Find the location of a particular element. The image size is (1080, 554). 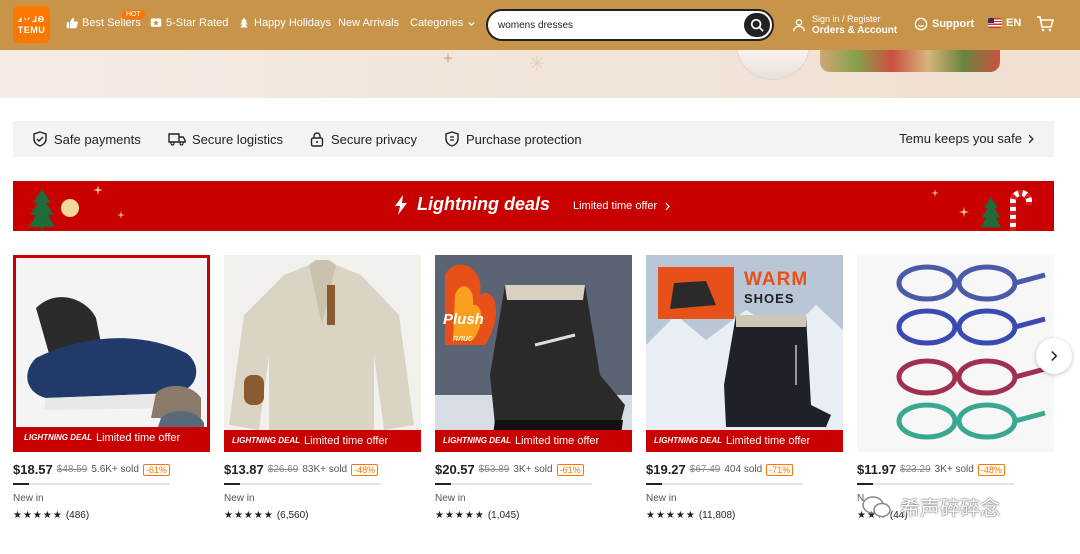

product-image-sweater: LIGHTNING DEAL Limited time offer is located at coordinates (322, 353).